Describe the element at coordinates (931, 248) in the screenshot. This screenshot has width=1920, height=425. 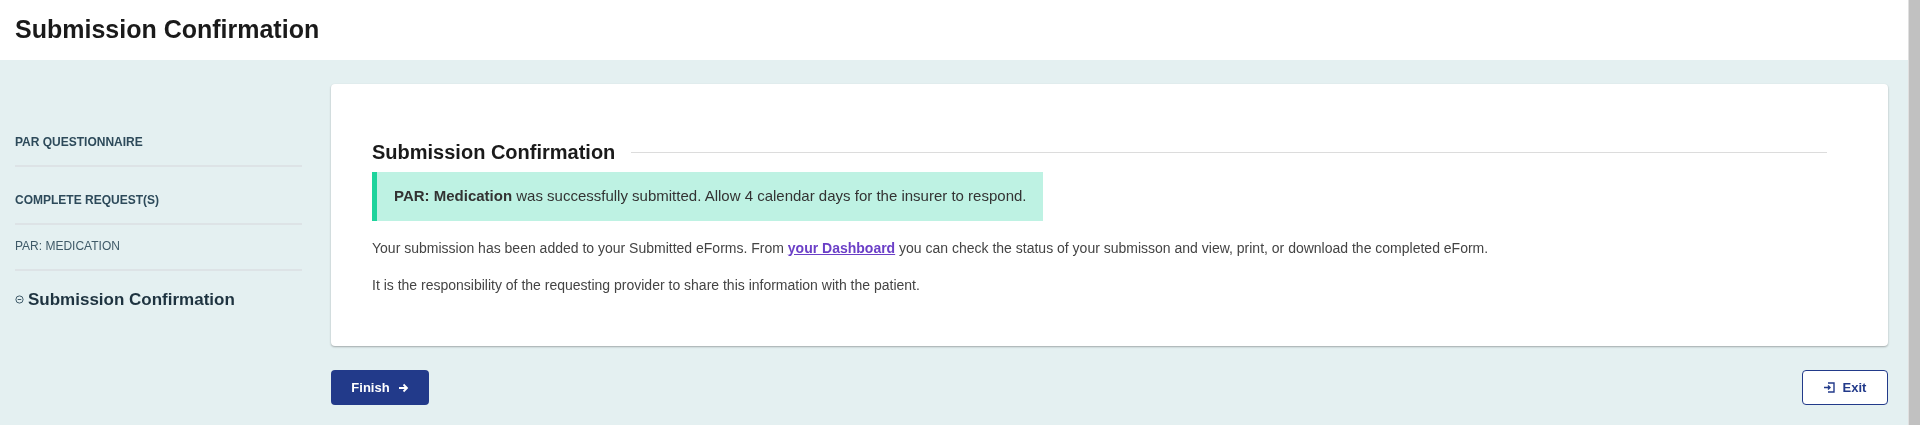
I see `body-text: Your submission has been added to your Submitted eForms. From your Dashboard you can check the status of your submisson and view, print, or download the completed eForm.` at that location.